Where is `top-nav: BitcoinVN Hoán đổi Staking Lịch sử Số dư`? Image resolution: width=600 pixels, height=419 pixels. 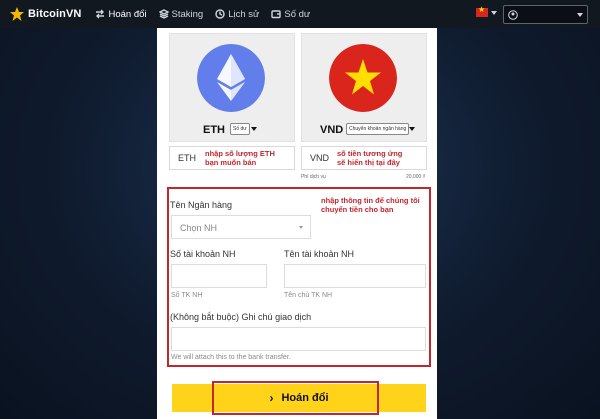 top-nav: BitcoinVN Hoán đổi Staking Lịch sử Số dư is located at coordinates (300, 14).